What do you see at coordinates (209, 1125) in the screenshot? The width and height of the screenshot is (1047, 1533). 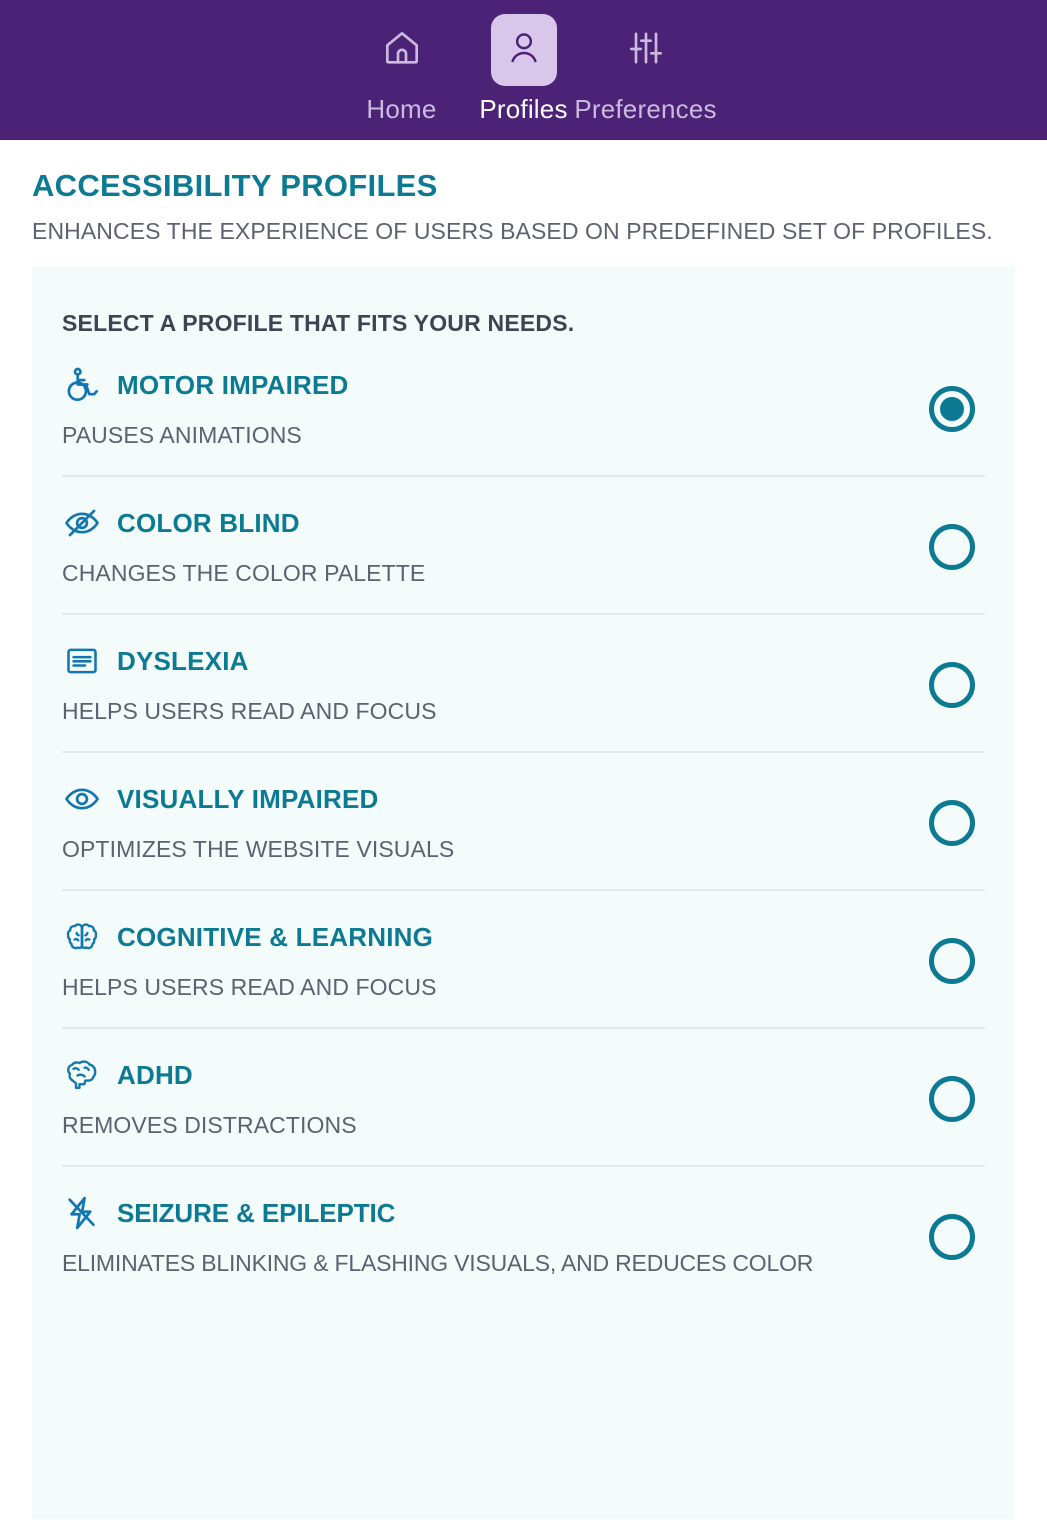 I see `profile-description: REMOVES DISTRACTIONS` at bounding box center [209, 1125].